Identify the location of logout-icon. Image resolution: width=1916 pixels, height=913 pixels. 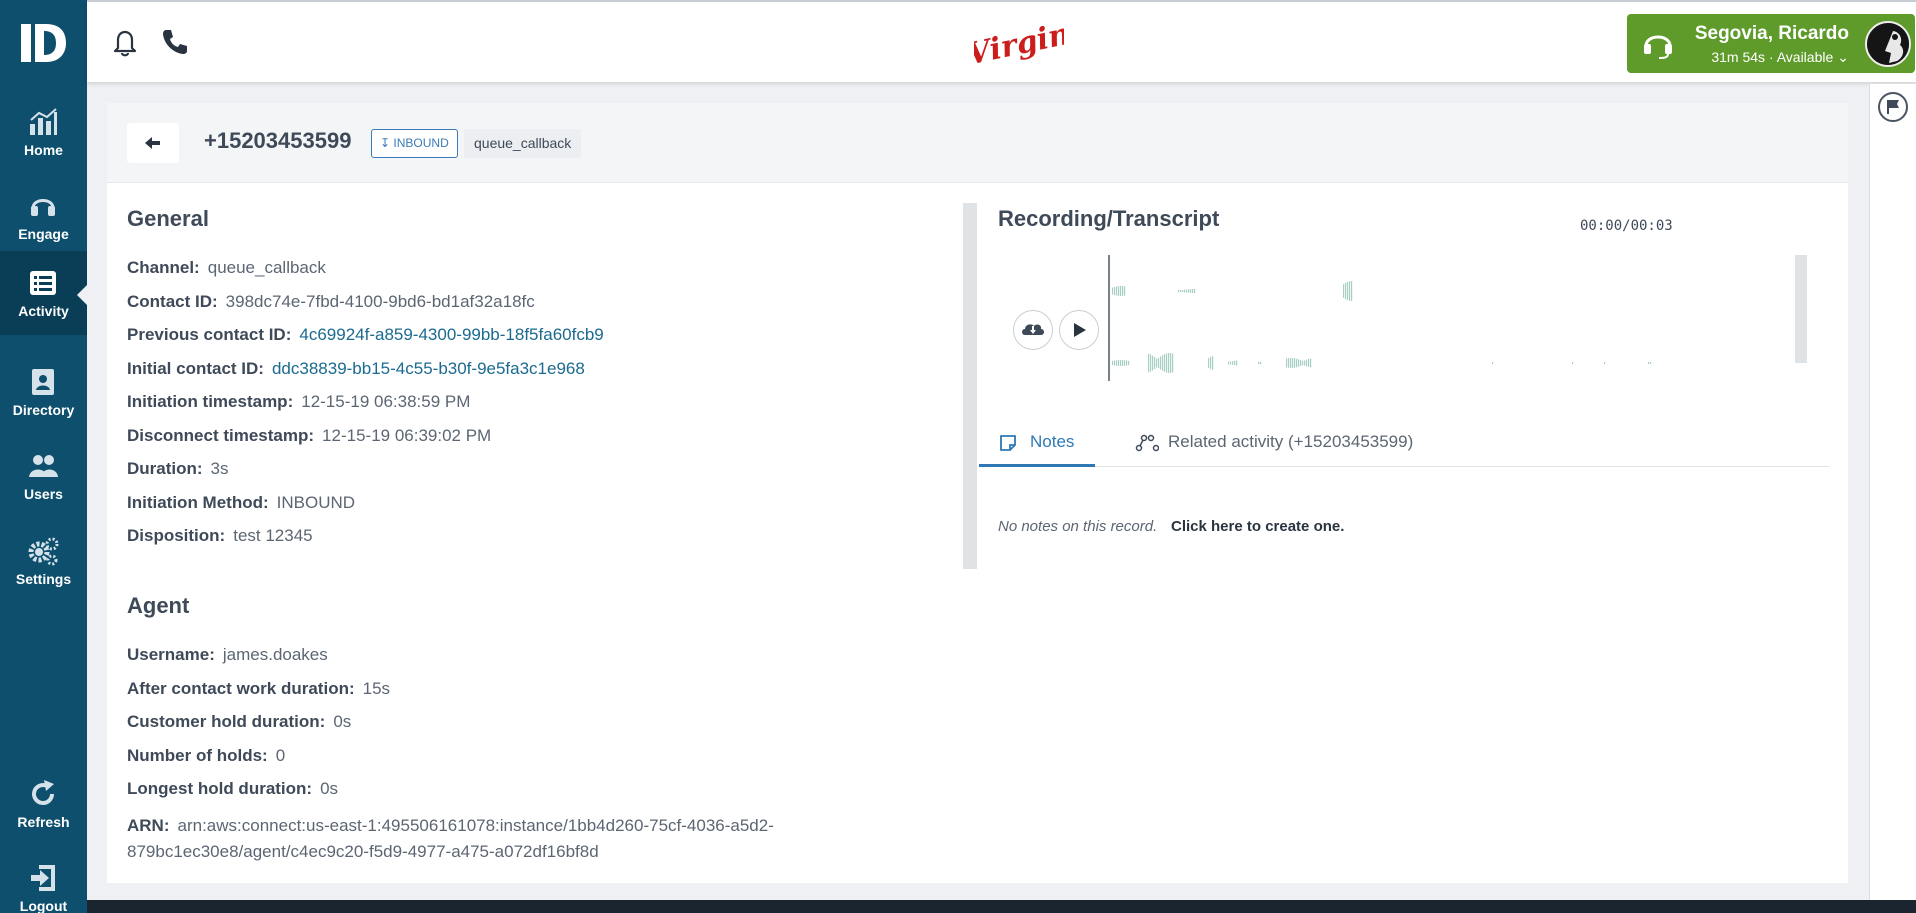
(43, 878).